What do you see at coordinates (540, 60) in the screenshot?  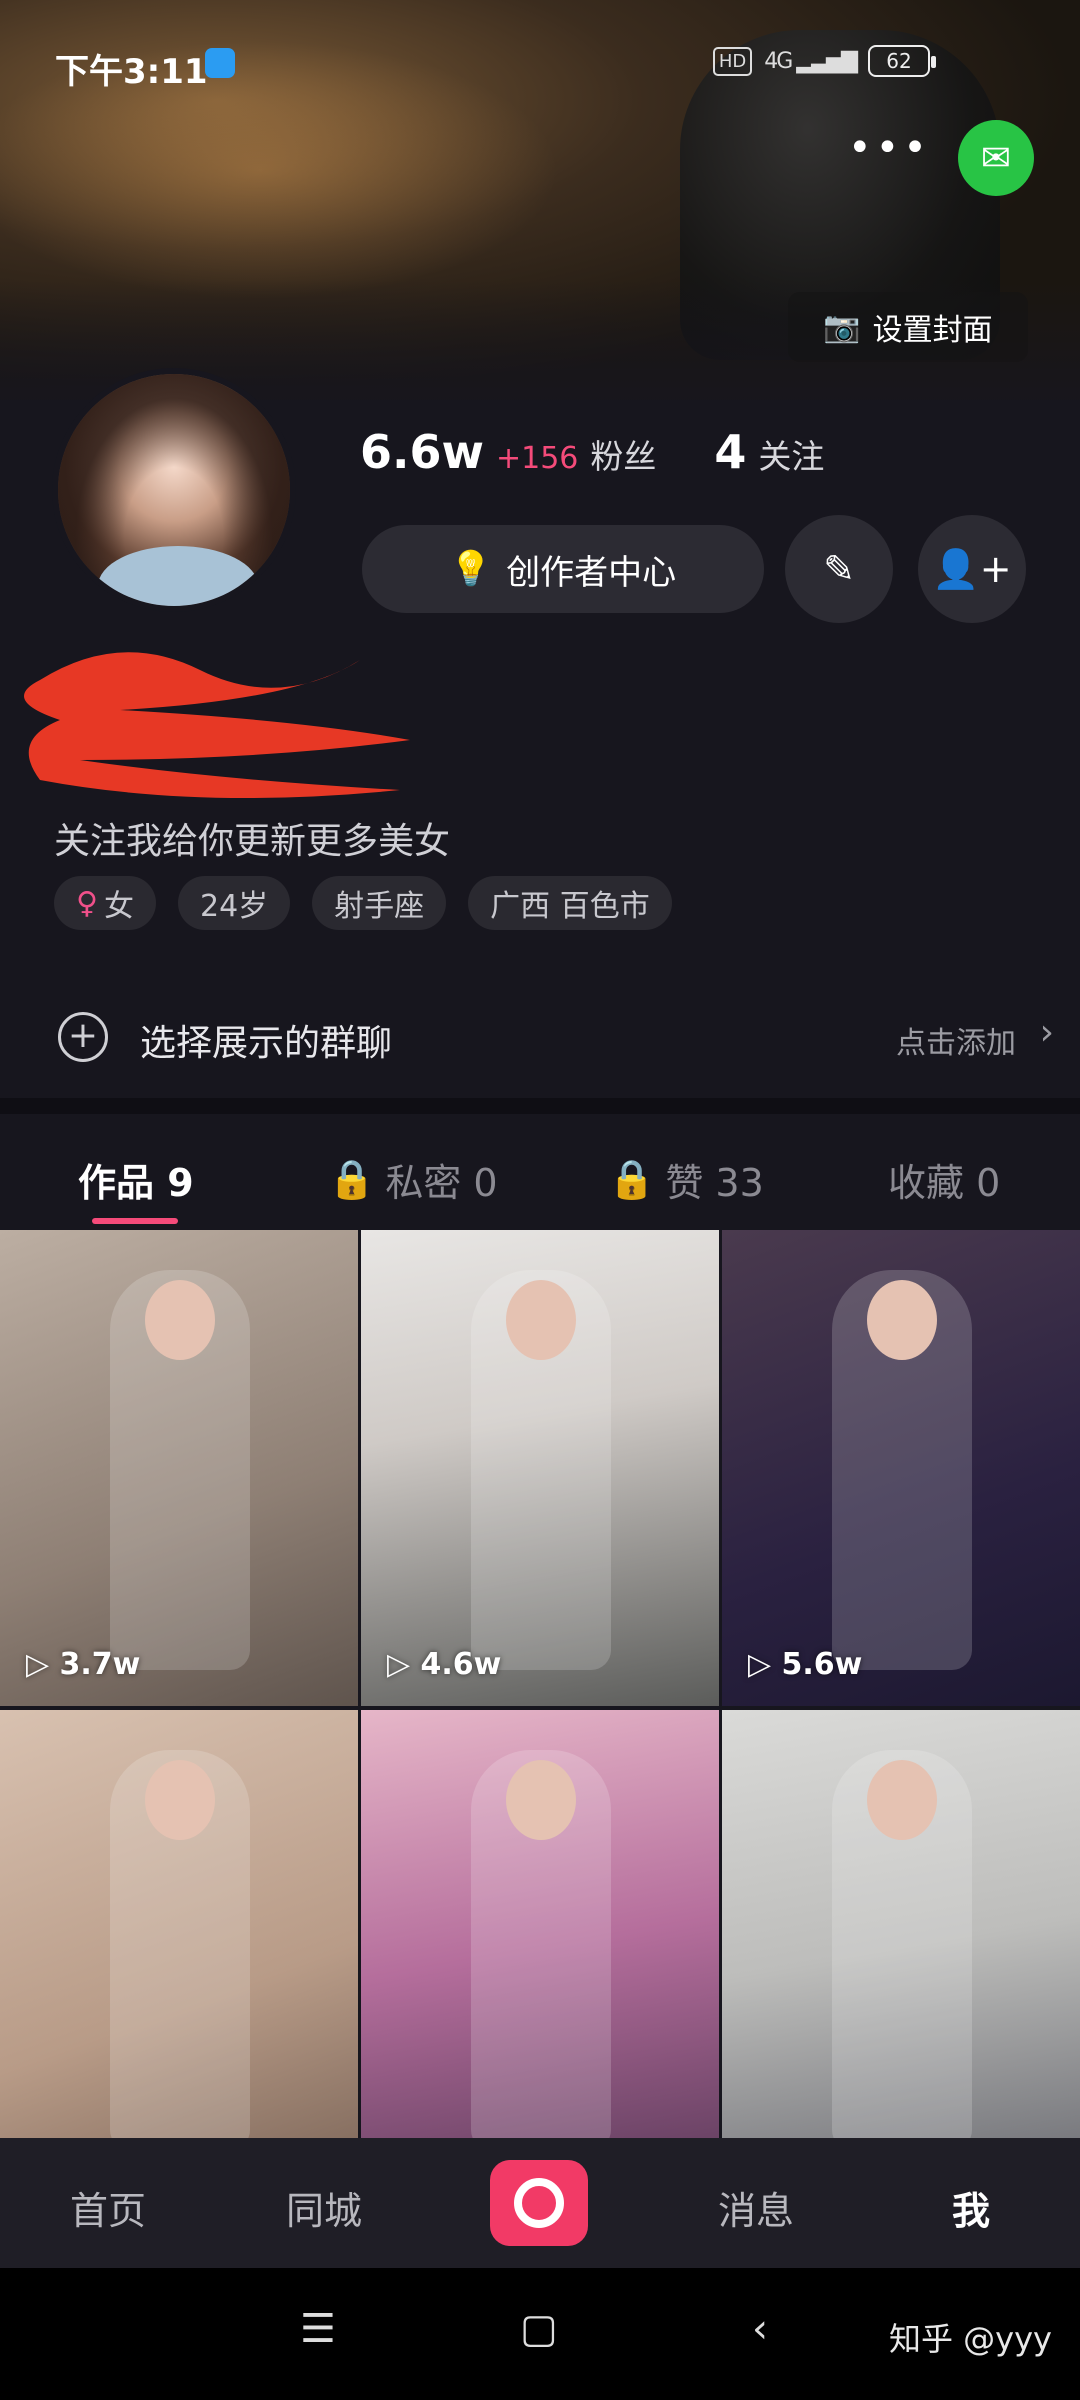 I see `status-bar: 下午3:11 HD 4G ▂▃▅▇ 62` at bounding box center [540, 60].